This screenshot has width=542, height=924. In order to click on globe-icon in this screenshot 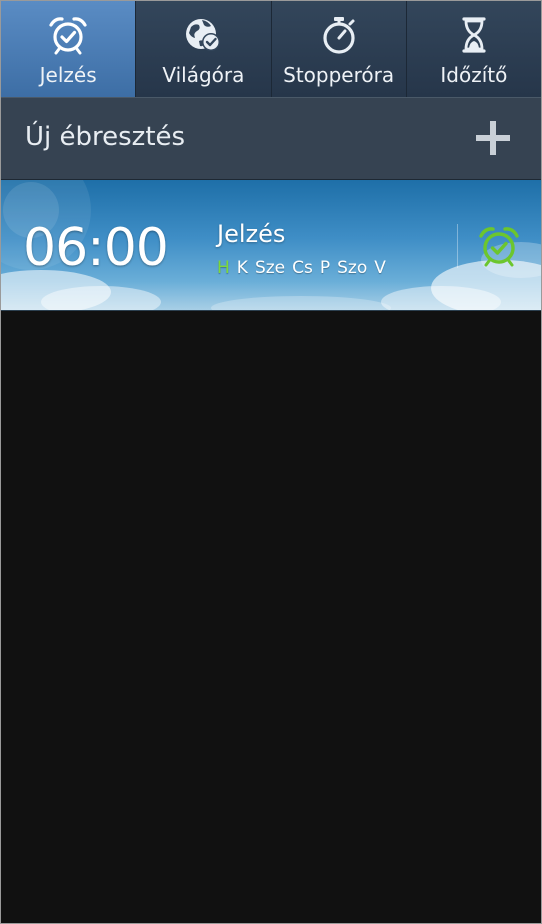, I will do `click(203, 35)`.